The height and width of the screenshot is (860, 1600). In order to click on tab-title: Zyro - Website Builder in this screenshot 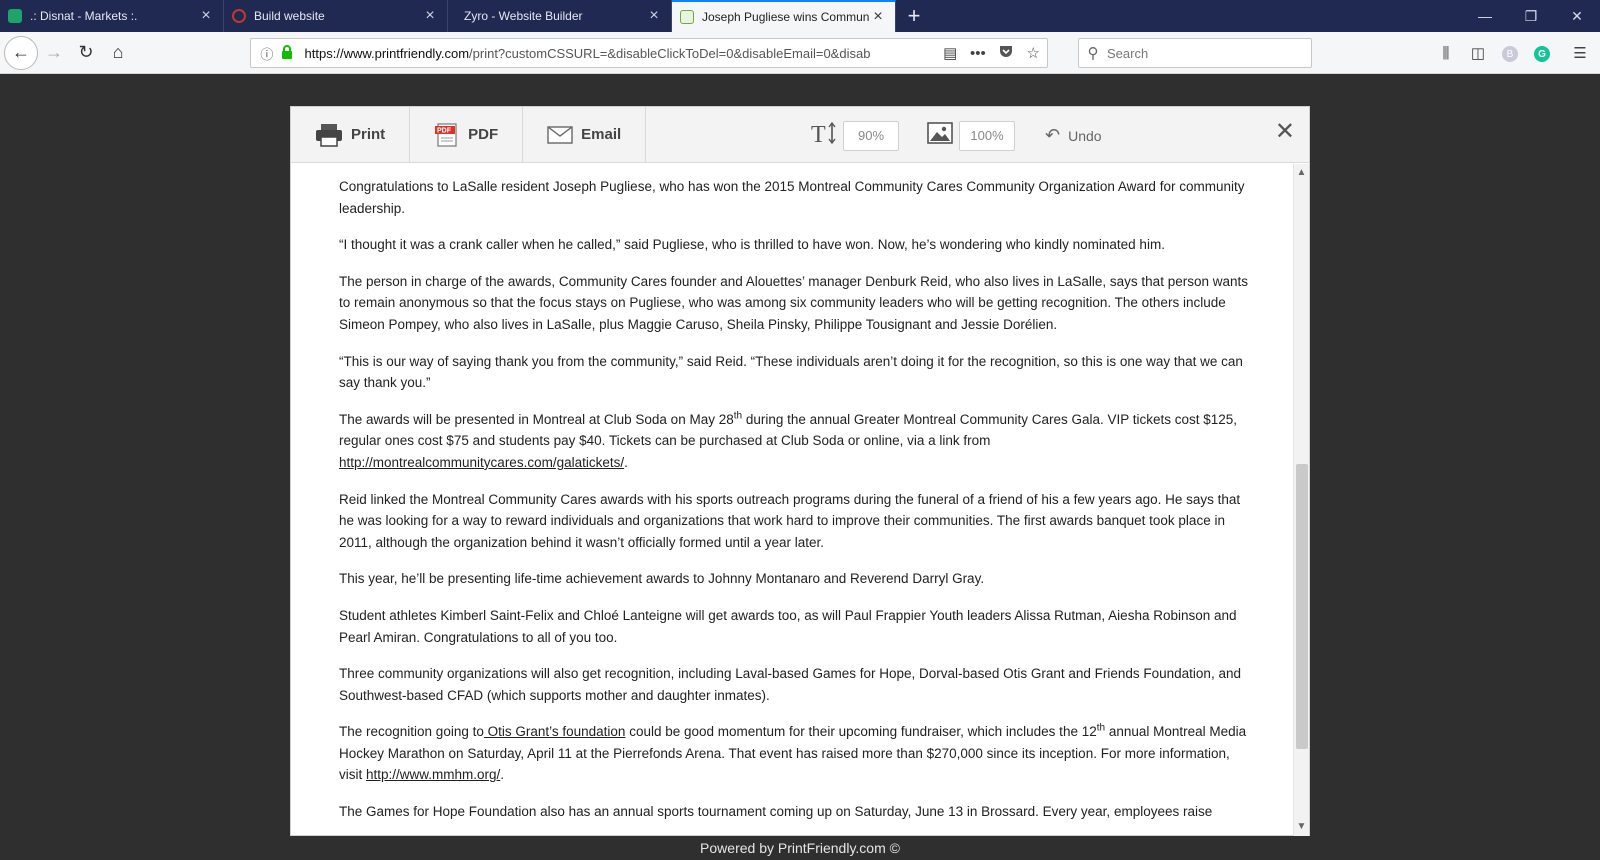, I will do `click(523, 16)`.